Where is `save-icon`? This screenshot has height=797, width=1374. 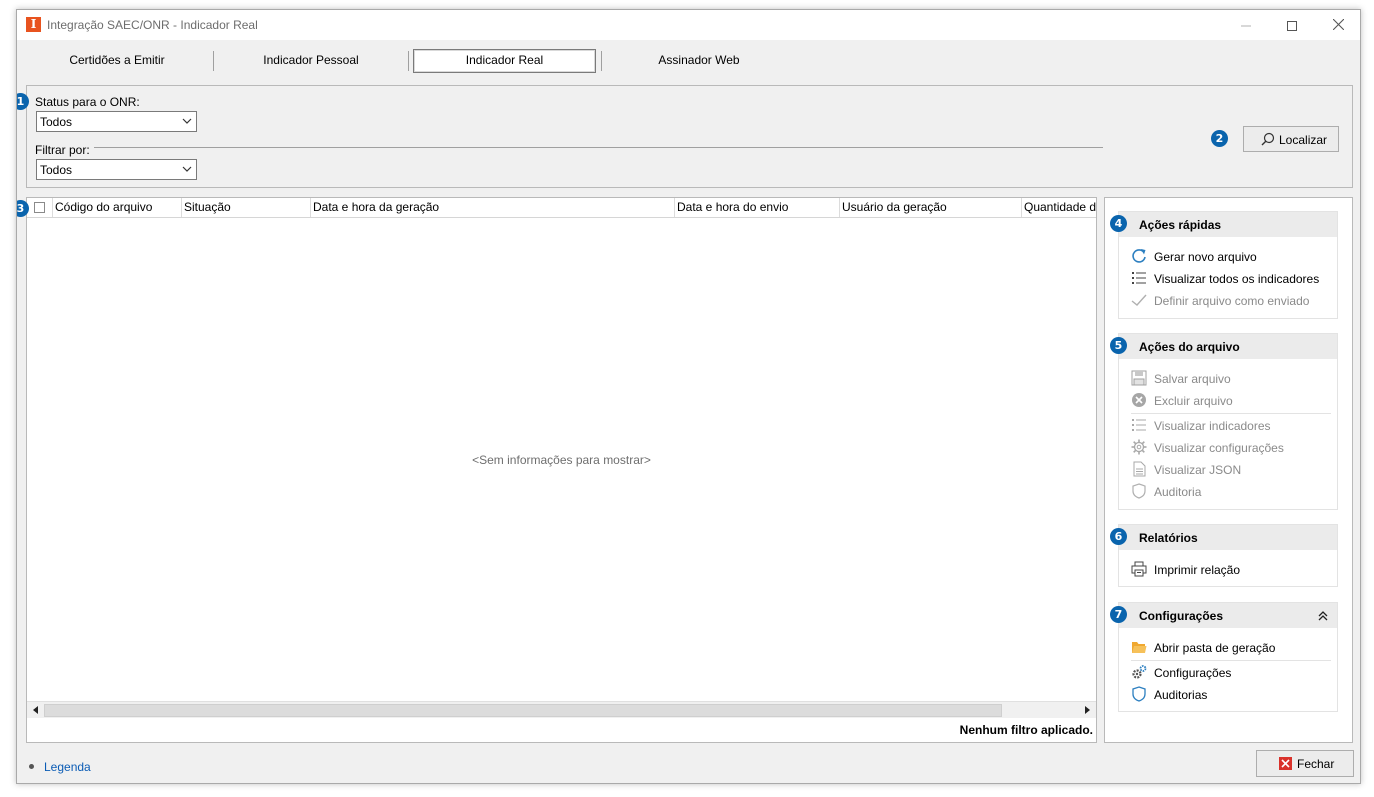
save-icon is located at coordinates (1139, 378).